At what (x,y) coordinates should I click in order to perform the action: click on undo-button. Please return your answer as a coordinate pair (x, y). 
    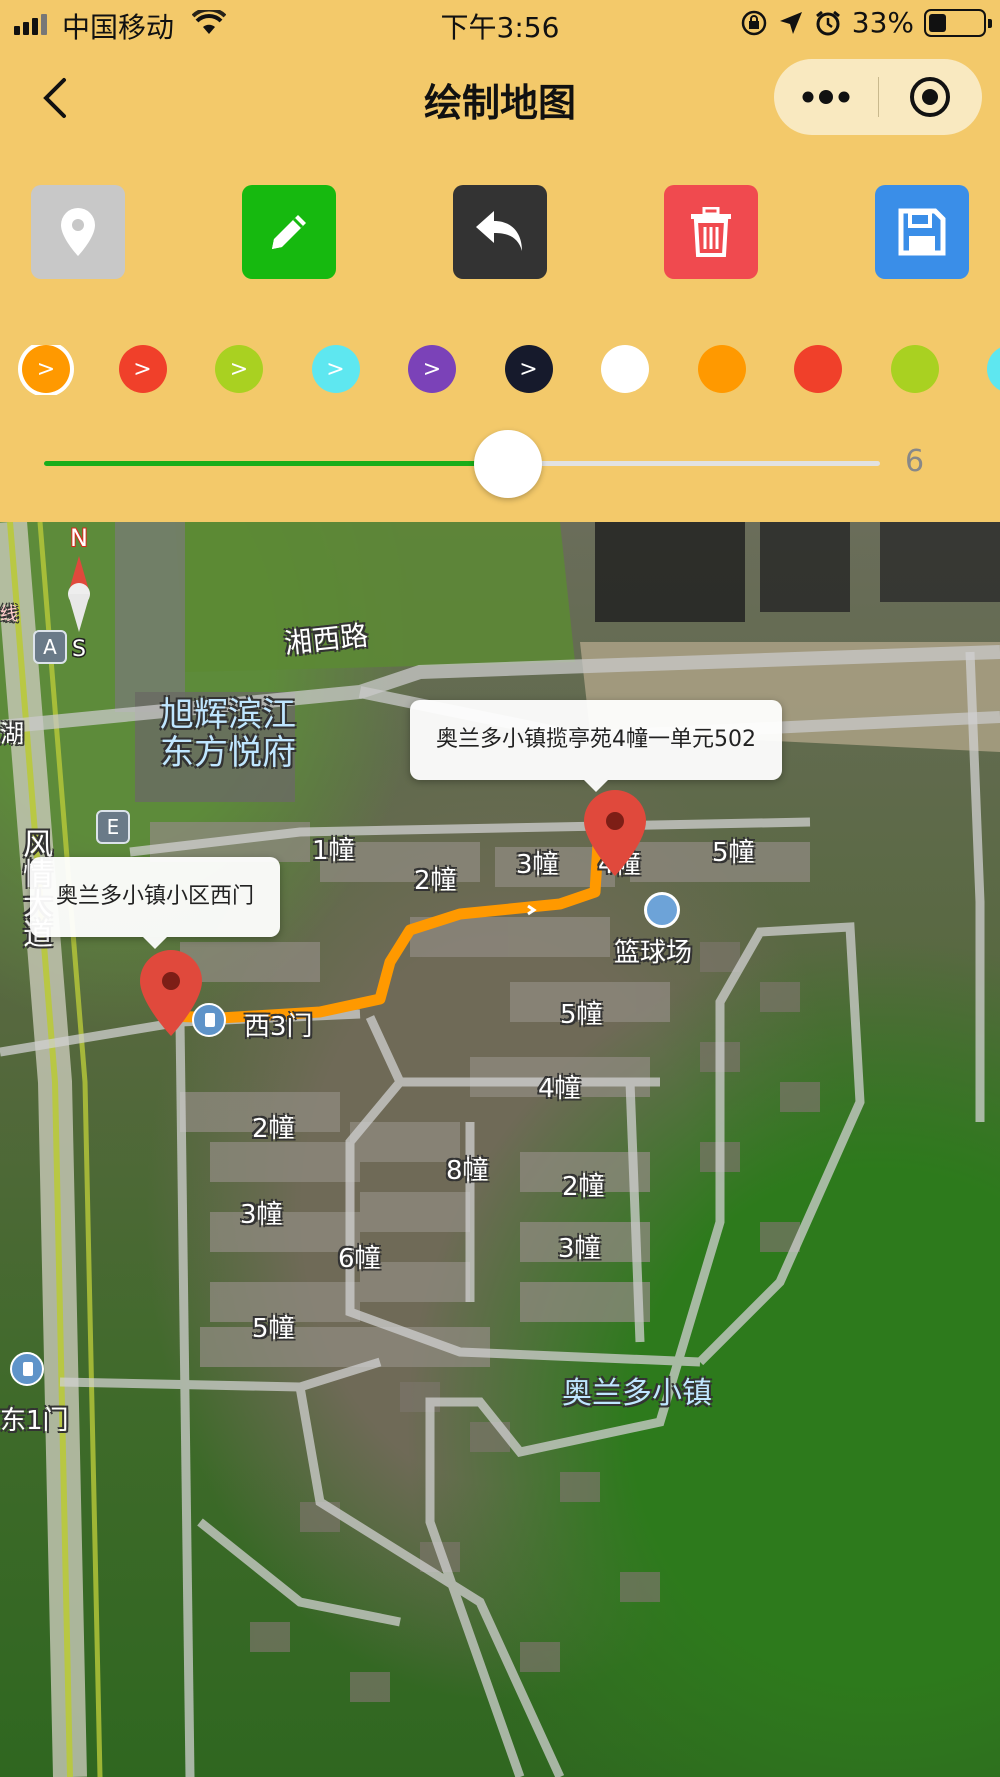
    Looking at the image, I should click on (500, 232).